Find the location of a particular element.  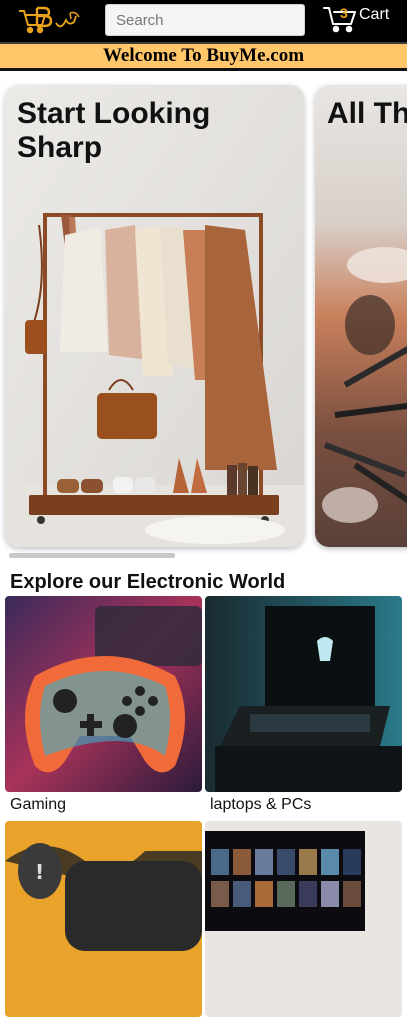

category-tile-speakers: ! is located at coordinates (103, 921).